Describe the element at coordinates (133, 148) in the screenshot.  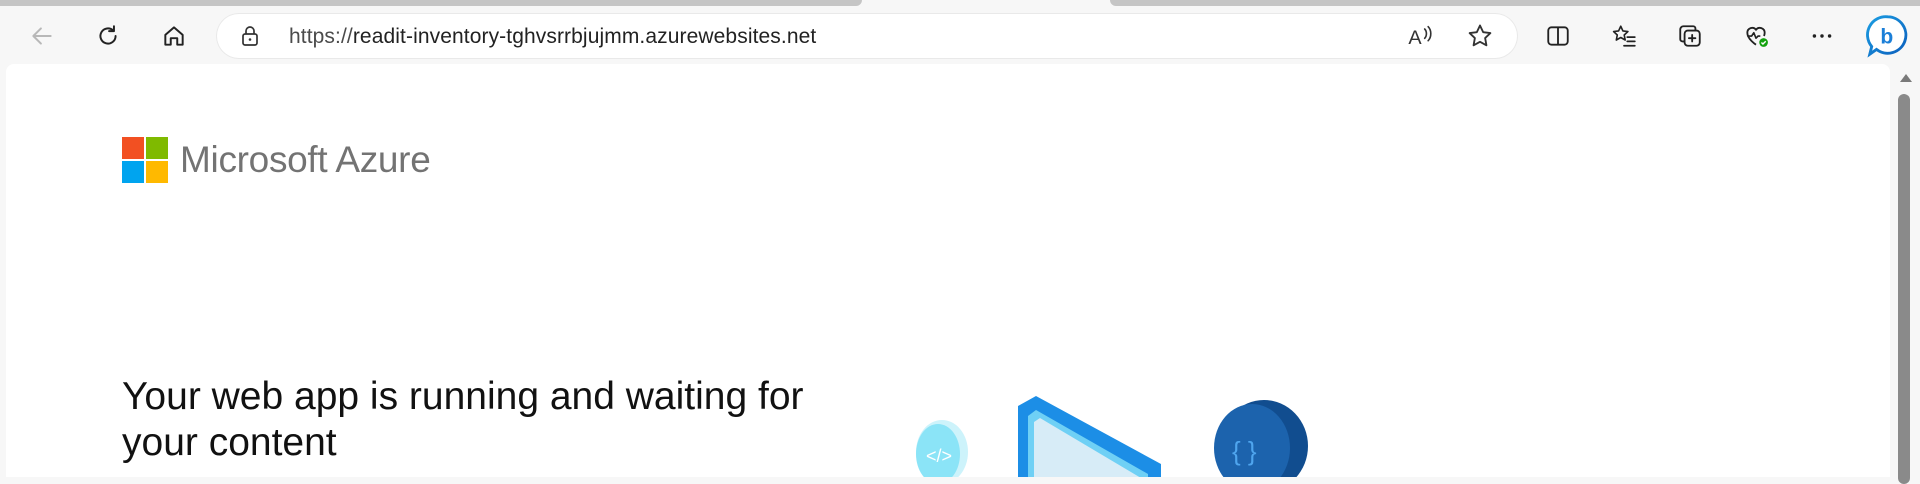
I see `logo-square-red` at that location.